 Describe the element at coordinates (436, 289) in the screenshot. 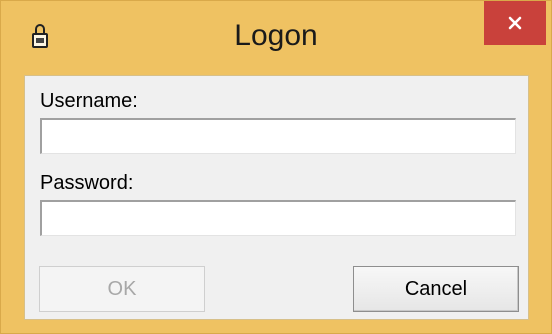

I see `cancel-button: Cancel` at that location.